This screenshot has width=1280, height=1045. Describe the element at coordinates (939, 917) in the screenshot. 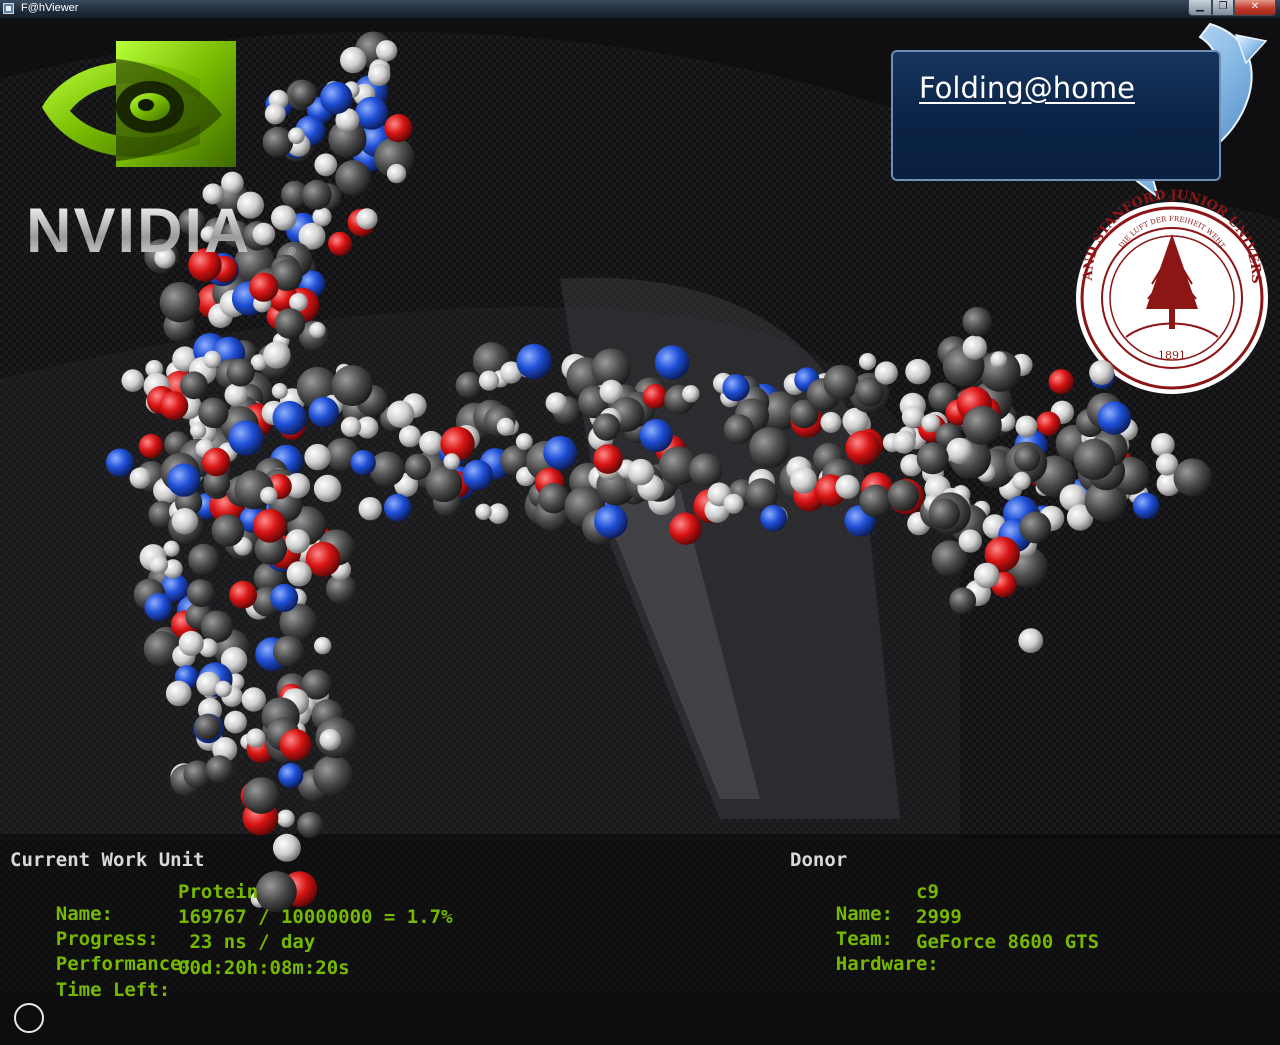

I see `row-value: 2999` at that location.